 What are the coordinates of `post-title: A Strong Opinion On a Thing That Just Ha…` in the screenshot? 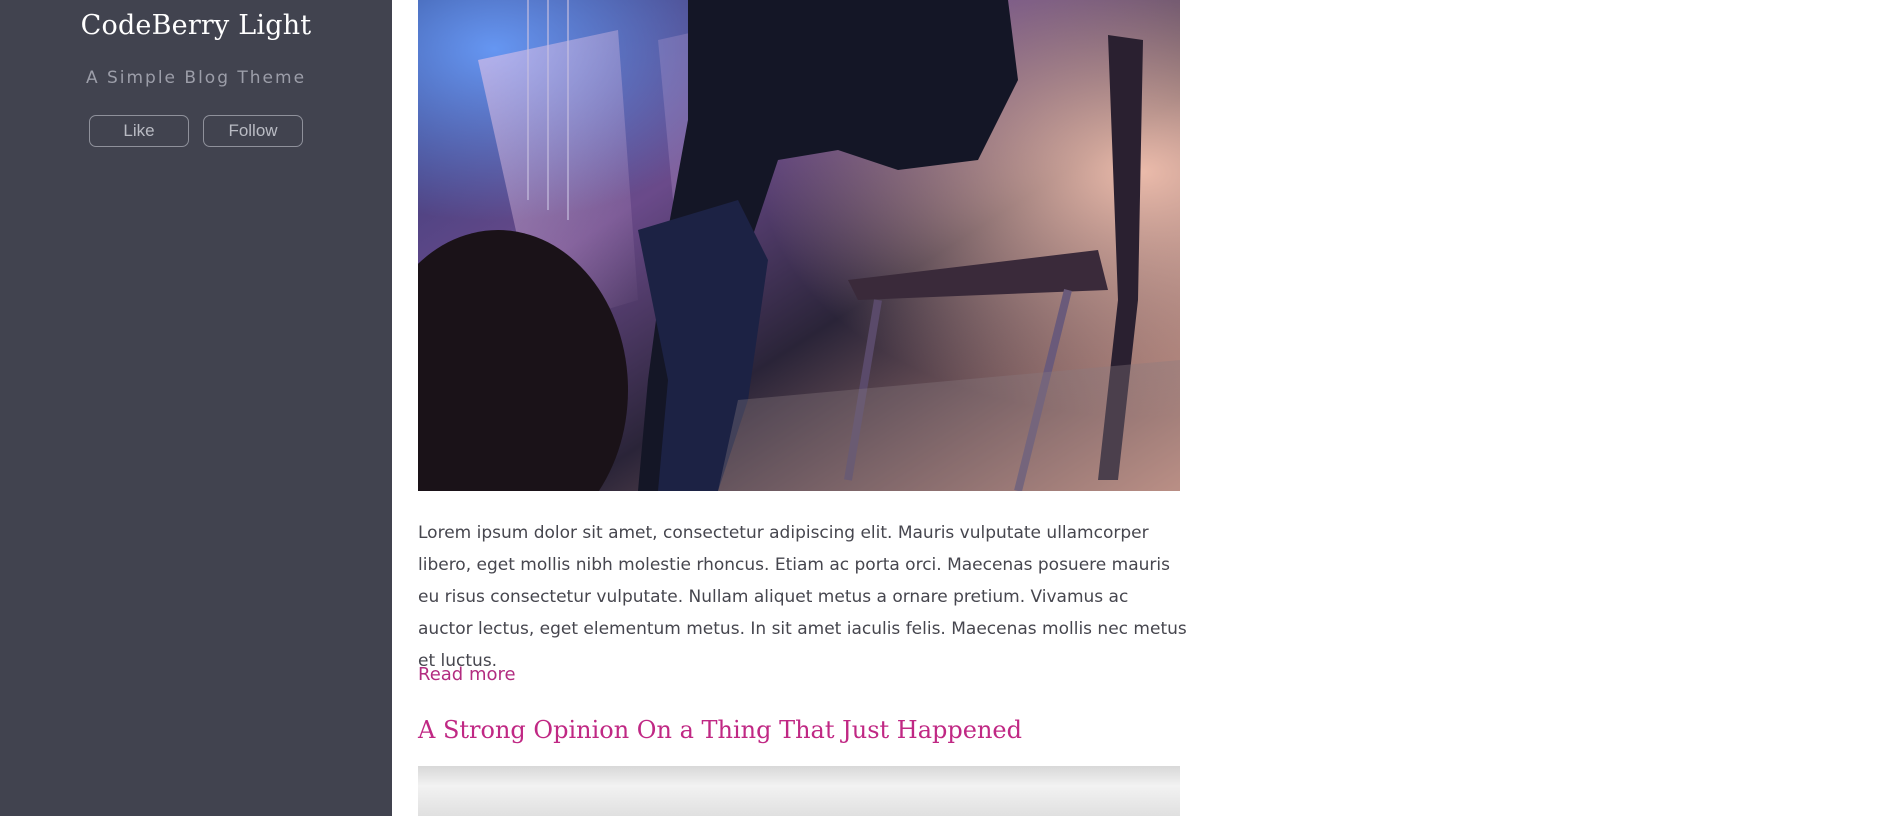 It's located at (720, 730).